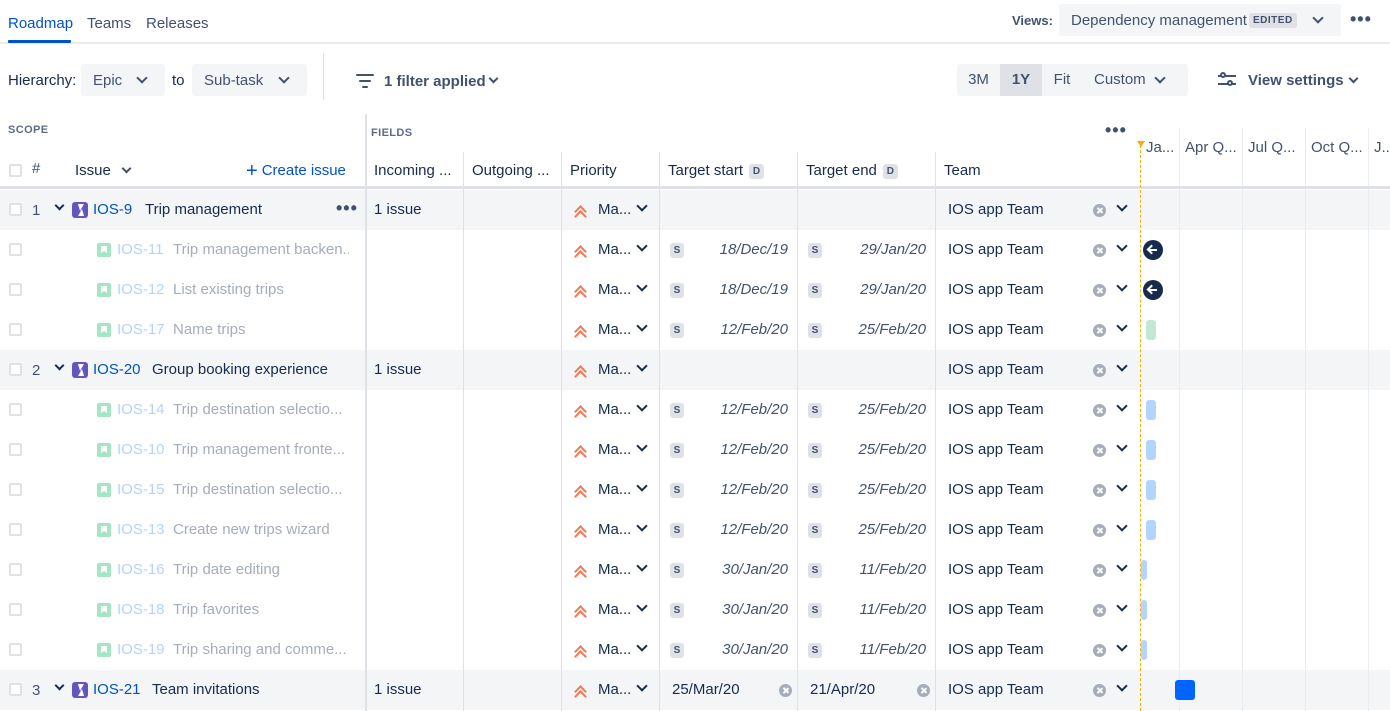  I want to click on hierarchy-from-select: Epic, so click(123, 80).